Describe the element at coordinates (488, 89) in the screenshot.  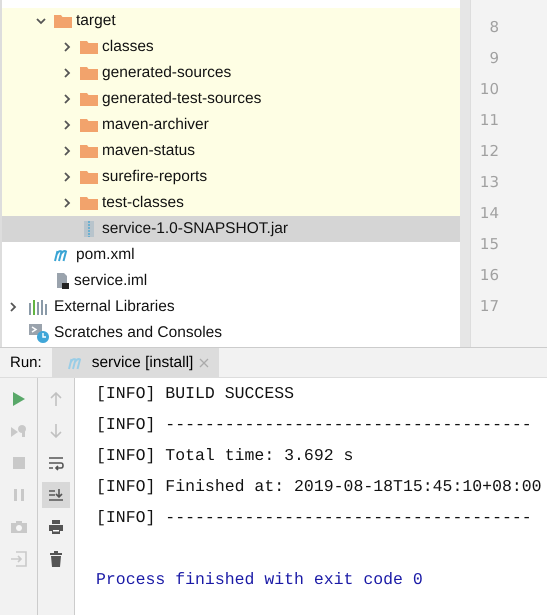
I see `line-number: 10` at that location.